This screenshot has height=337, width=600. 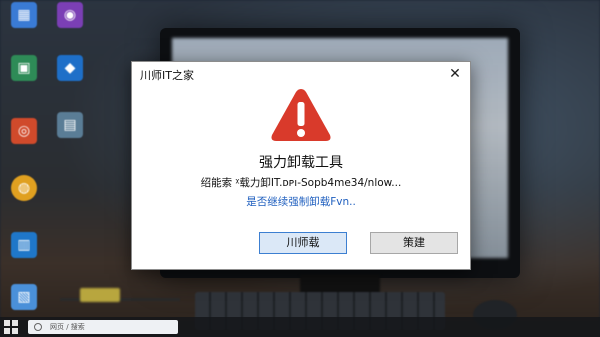 I want to click on taskbar: 网页 / 搜索, so click(x=300, y=327).